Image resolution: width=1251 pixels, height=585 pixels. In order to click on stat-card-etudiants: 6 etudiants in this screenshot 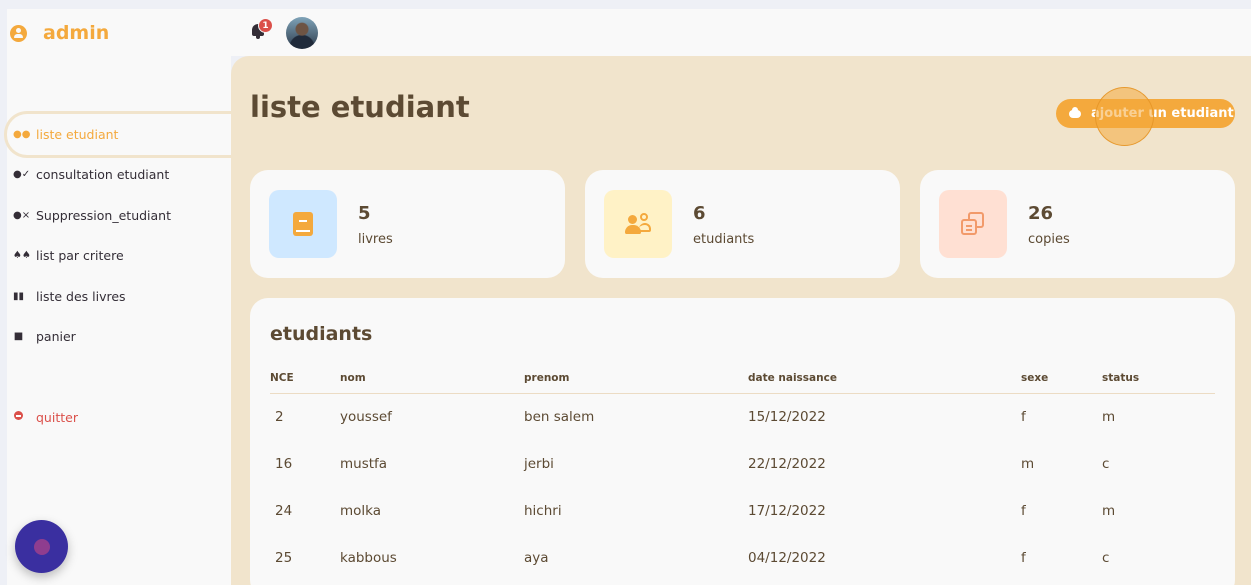, I will do `click(742, 224)`.